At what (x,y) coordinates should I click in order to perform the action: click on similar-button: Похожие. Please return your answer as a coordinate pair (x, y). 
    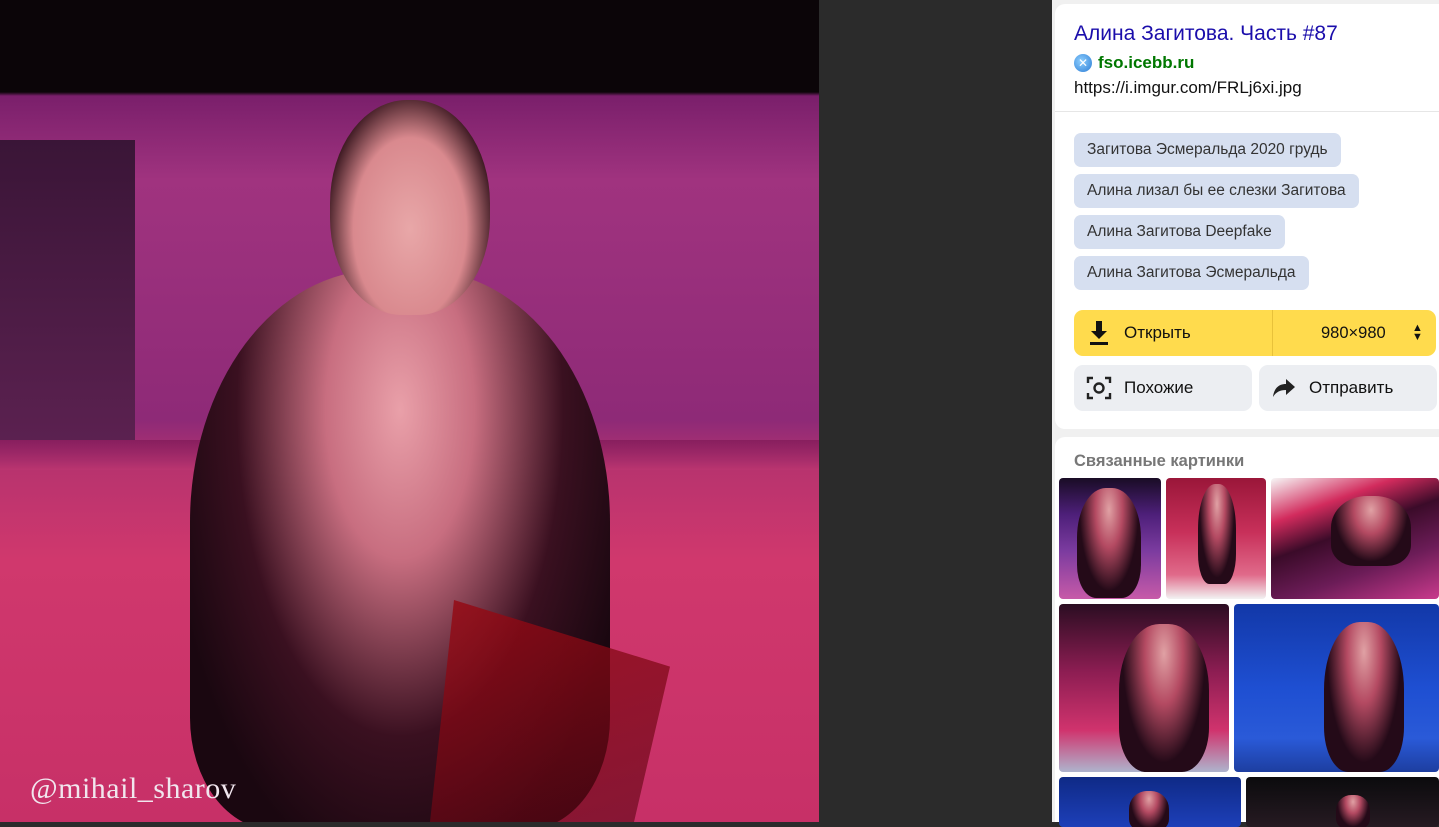
    Looking at the image, I should click on (1163, 388).